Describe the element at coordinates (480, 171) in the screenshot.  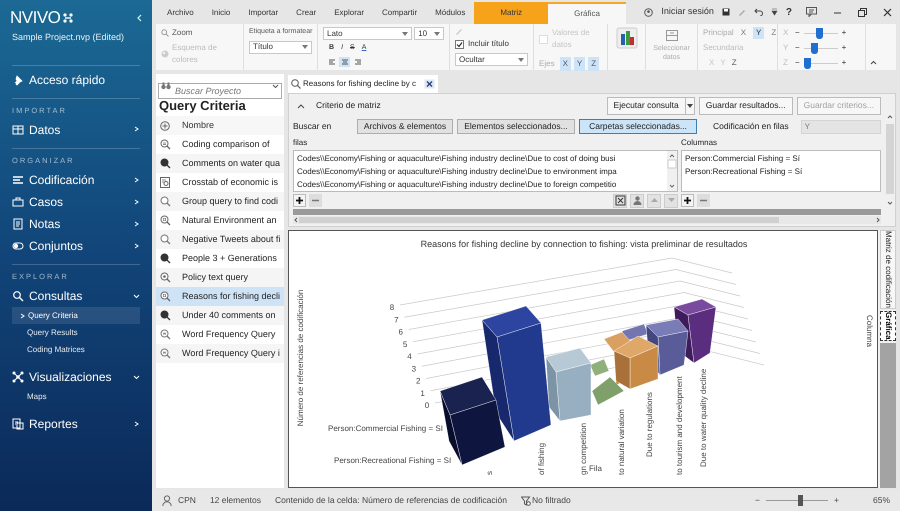
I see `list-row: Codes\\Economy\Fishing or aquaculture\Fishing industry decline\Due to environment impa` at that location.